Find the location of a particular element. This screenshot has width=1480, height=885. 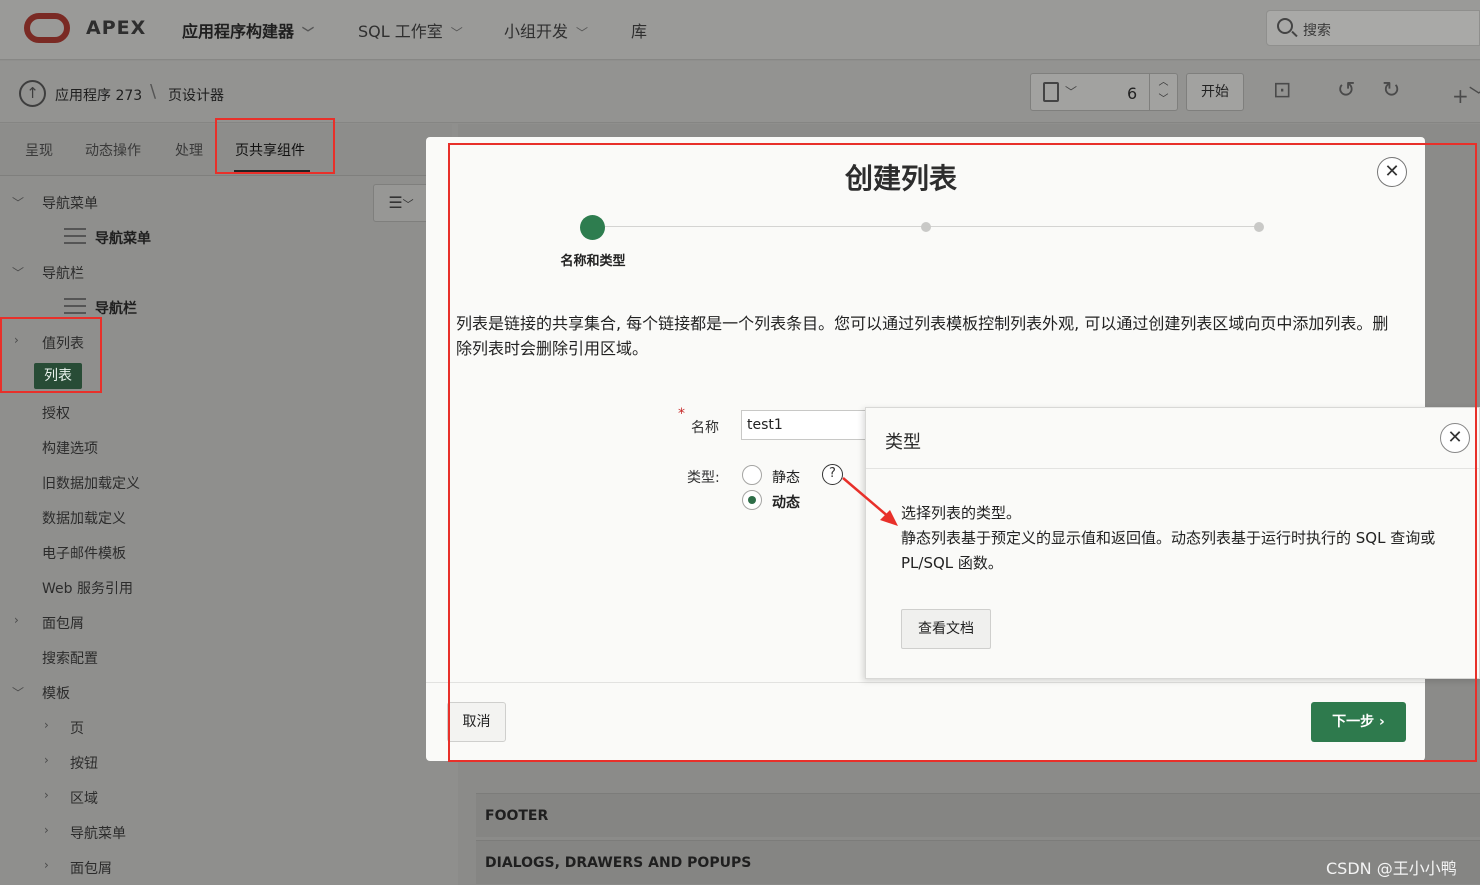

start-button: 开始 is located at coordinates (1215, 92).